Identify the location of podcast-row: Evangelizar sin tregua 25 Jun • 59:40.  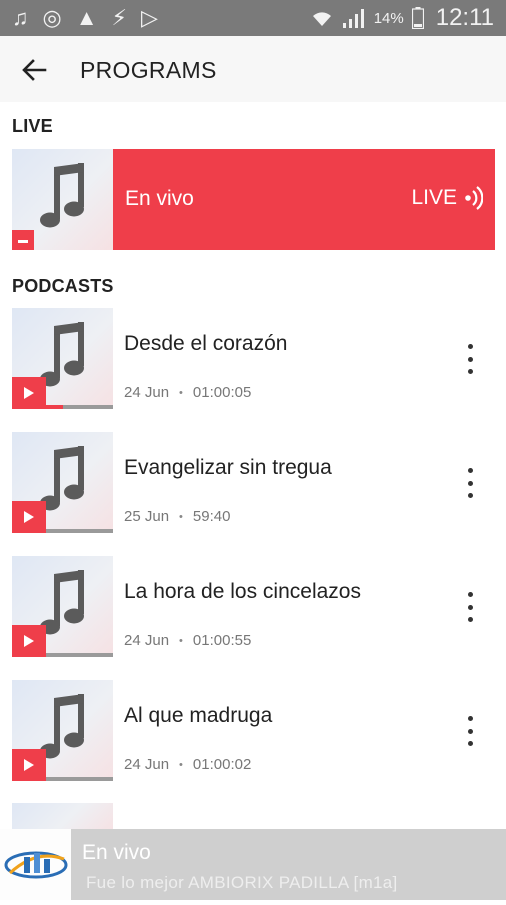
(253, 482).